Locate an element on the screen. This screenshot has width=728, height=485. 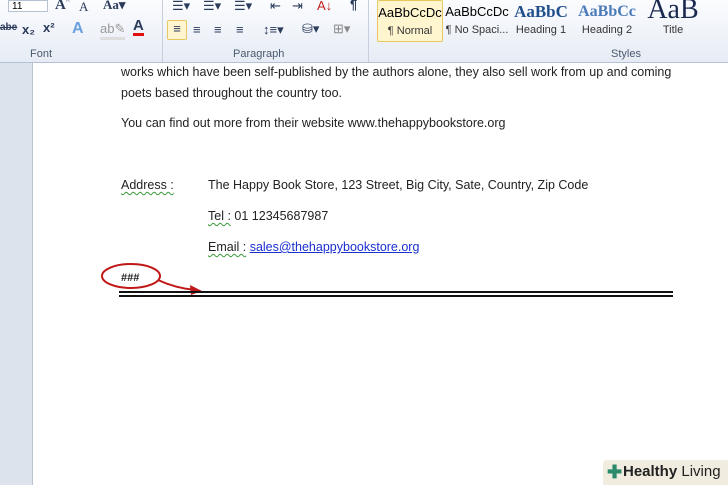
multilevel-list-icon: ☰▾ is located at coordinates (243, 7).